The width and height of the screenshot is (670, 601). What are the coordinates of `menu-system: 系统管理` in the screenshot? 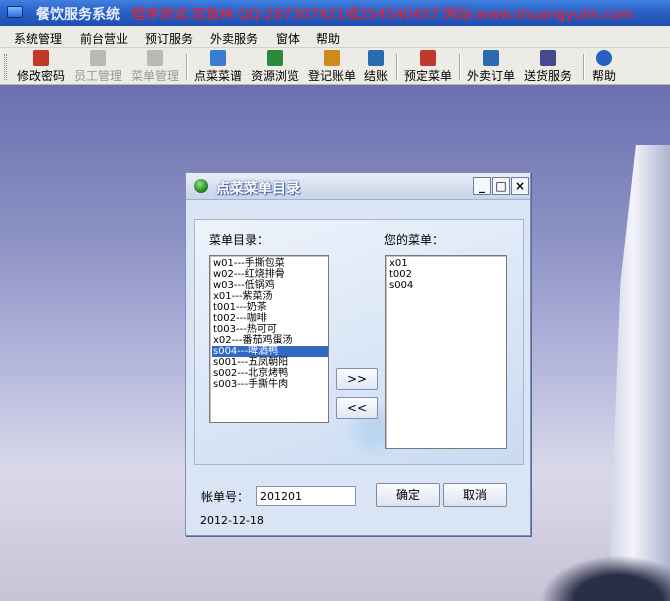 It's located at (38, 38).